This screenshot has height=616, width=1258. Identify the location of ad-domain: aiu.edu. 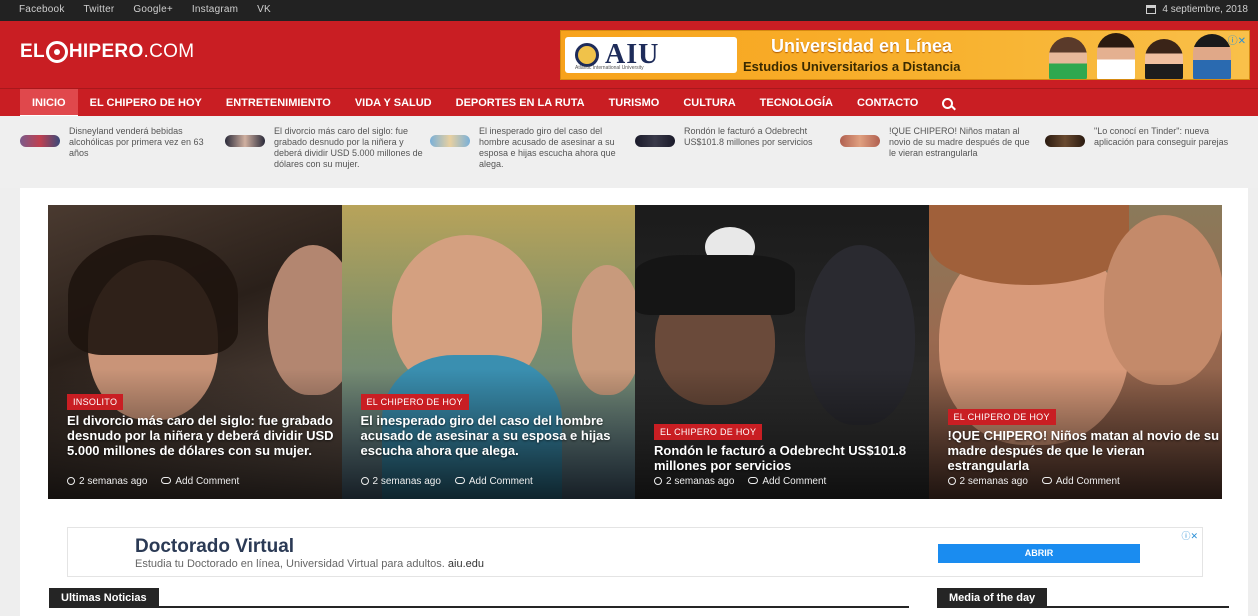
(465, 564).